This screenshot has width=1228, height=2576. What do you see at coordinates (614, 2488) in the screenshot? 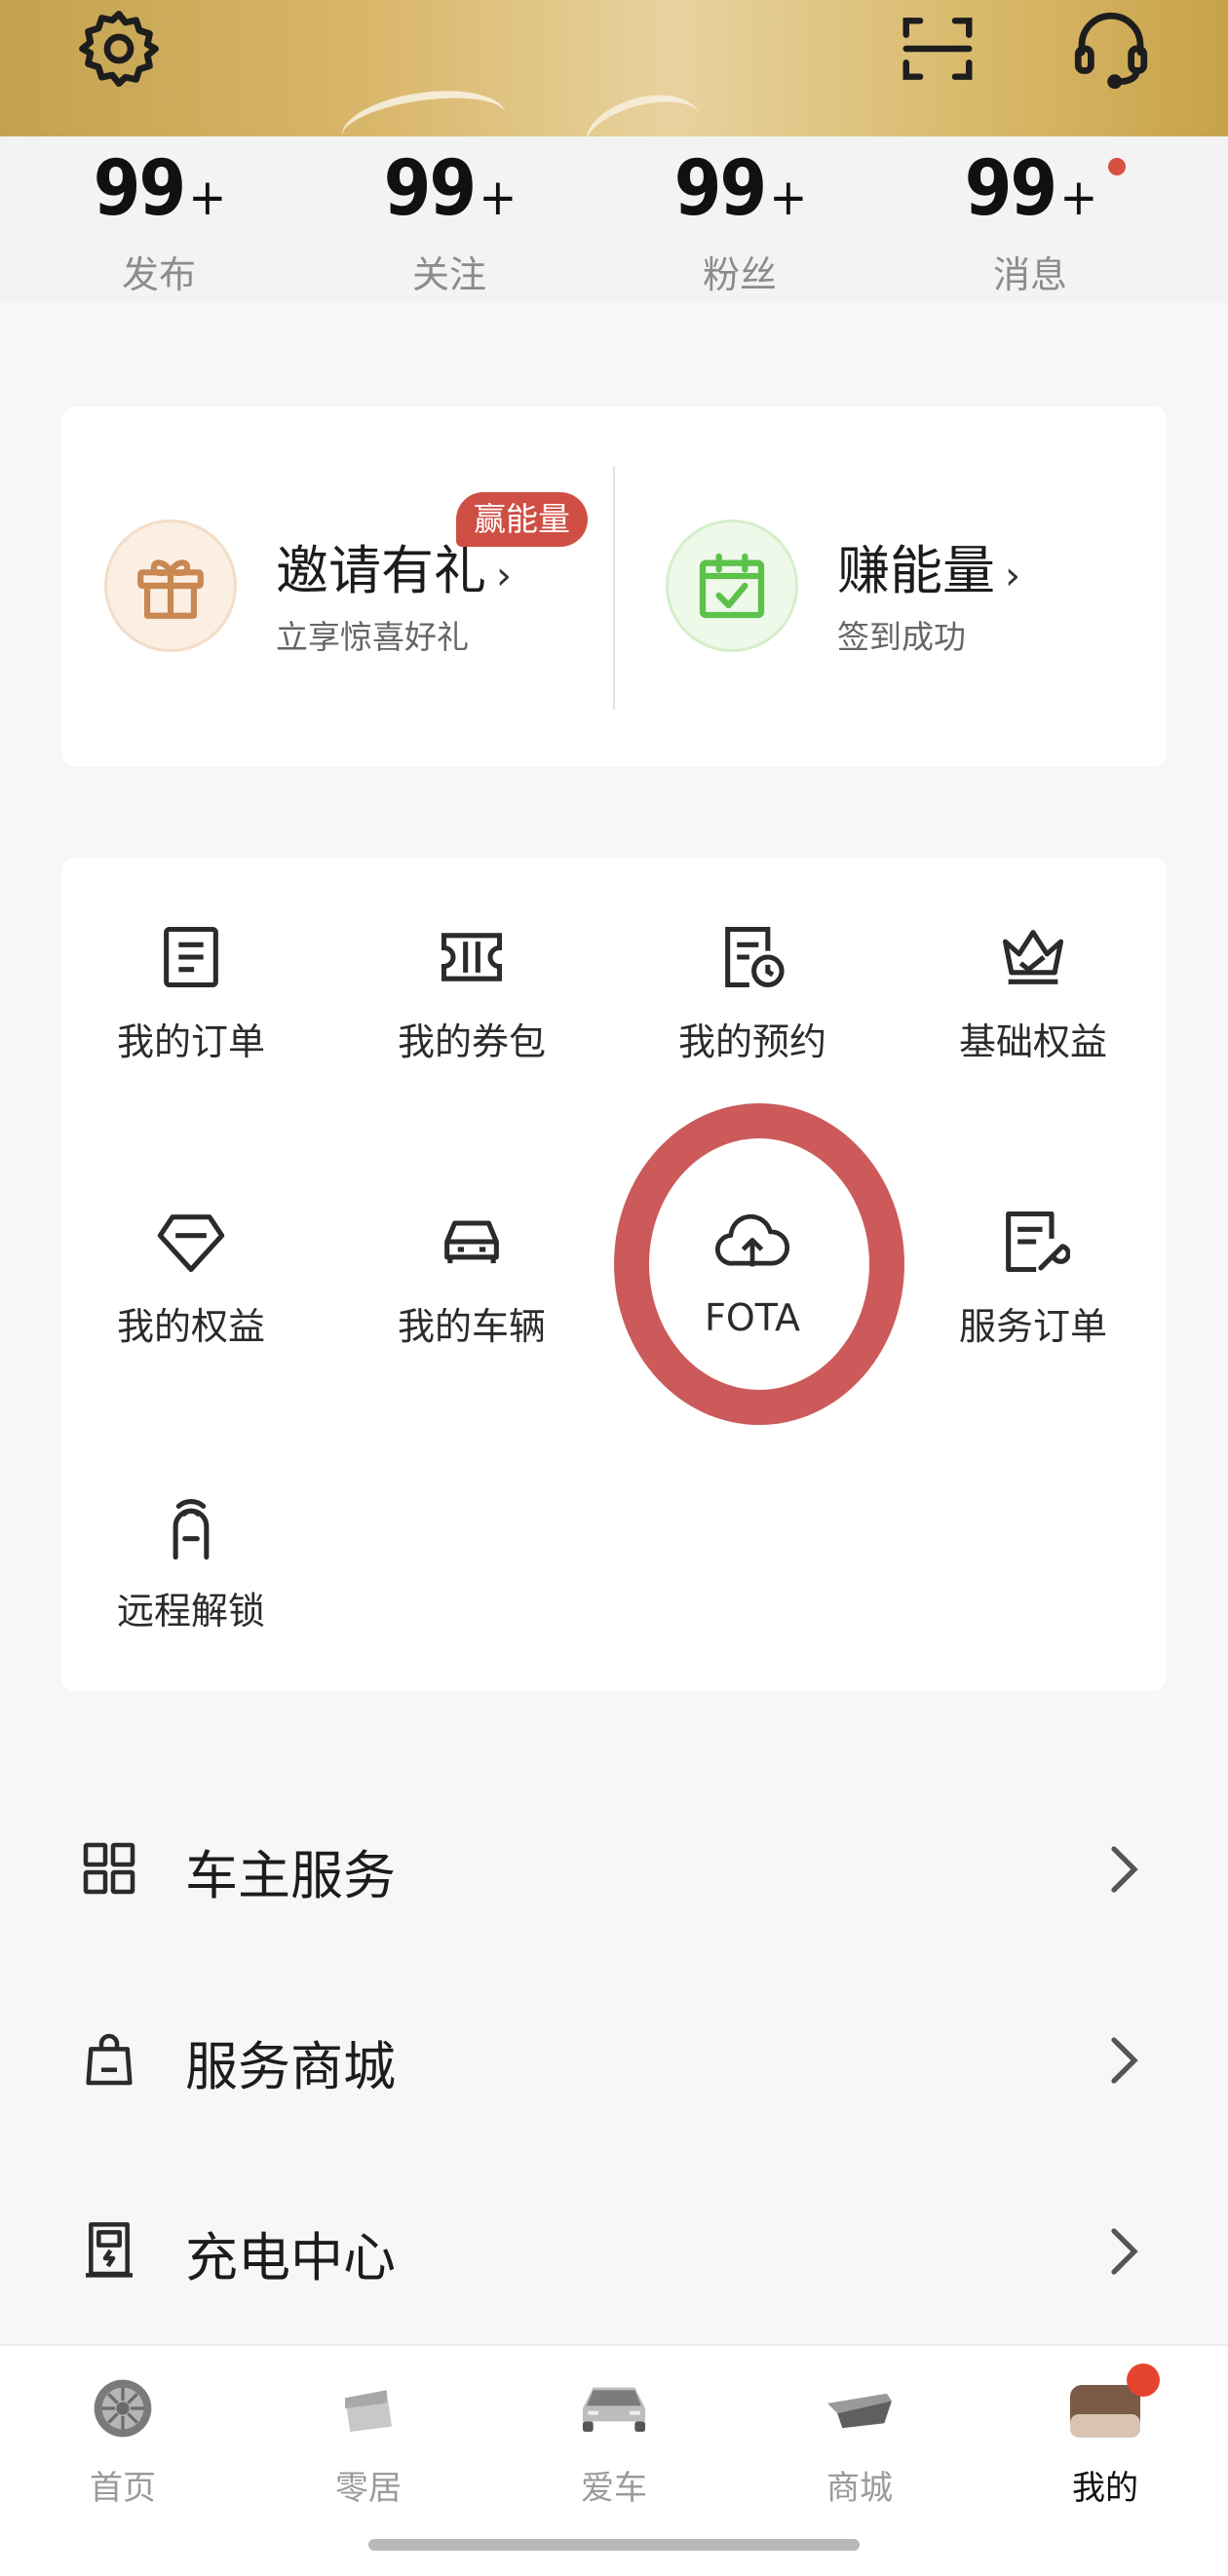
I see `tab-label: 爱车` at bounding box center [614, 2488].